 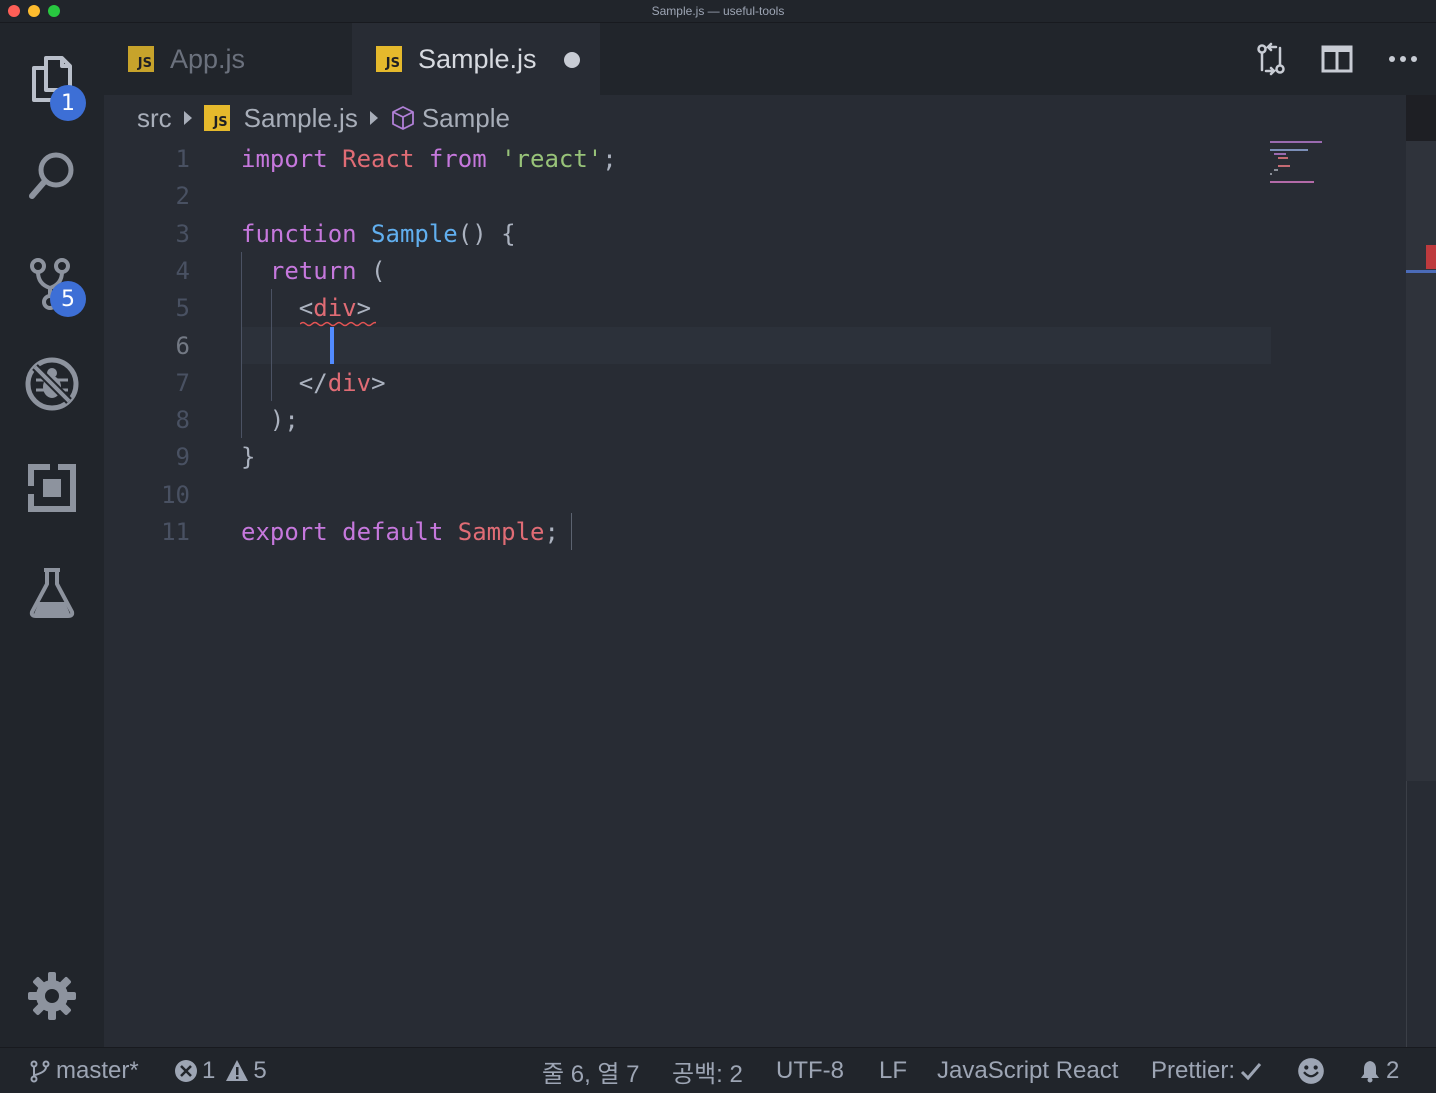 What do you see at coordinates (277, 308) in the screenshot?
I see `code-token: <` at bounding box center [277, 308].